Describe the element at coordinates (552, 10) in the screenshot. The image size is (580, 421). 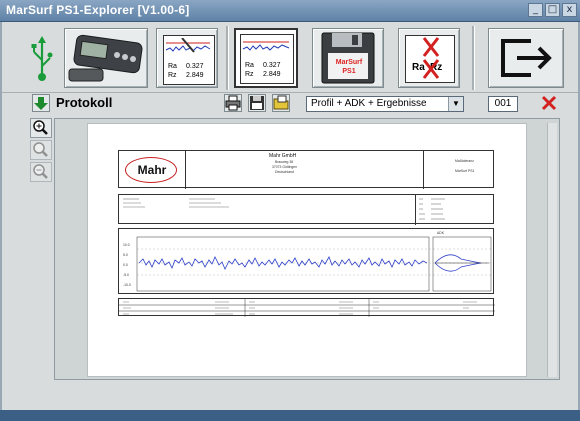
I see `maximize-button: □` at that location.